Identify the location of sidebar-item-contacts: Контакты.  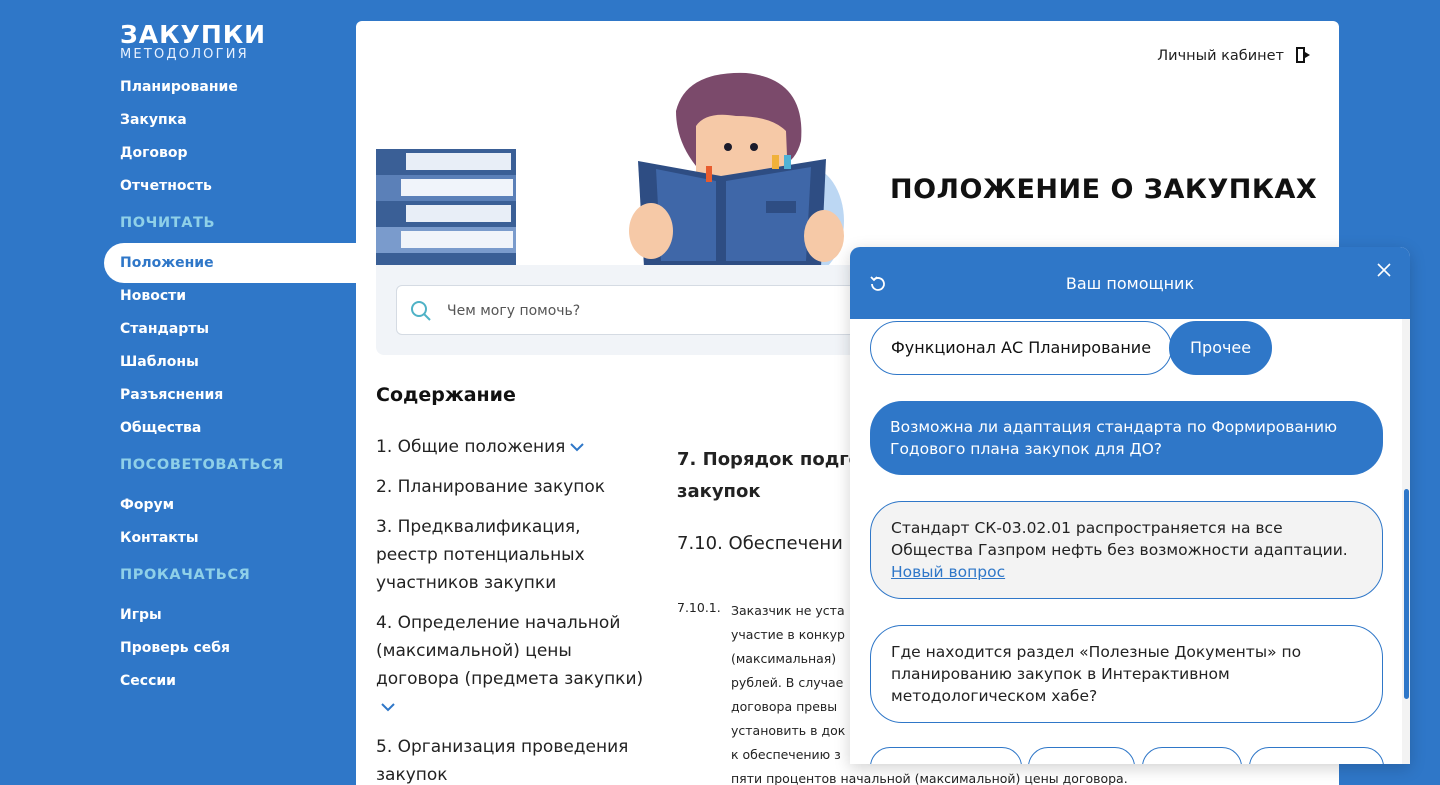
(159, 538).